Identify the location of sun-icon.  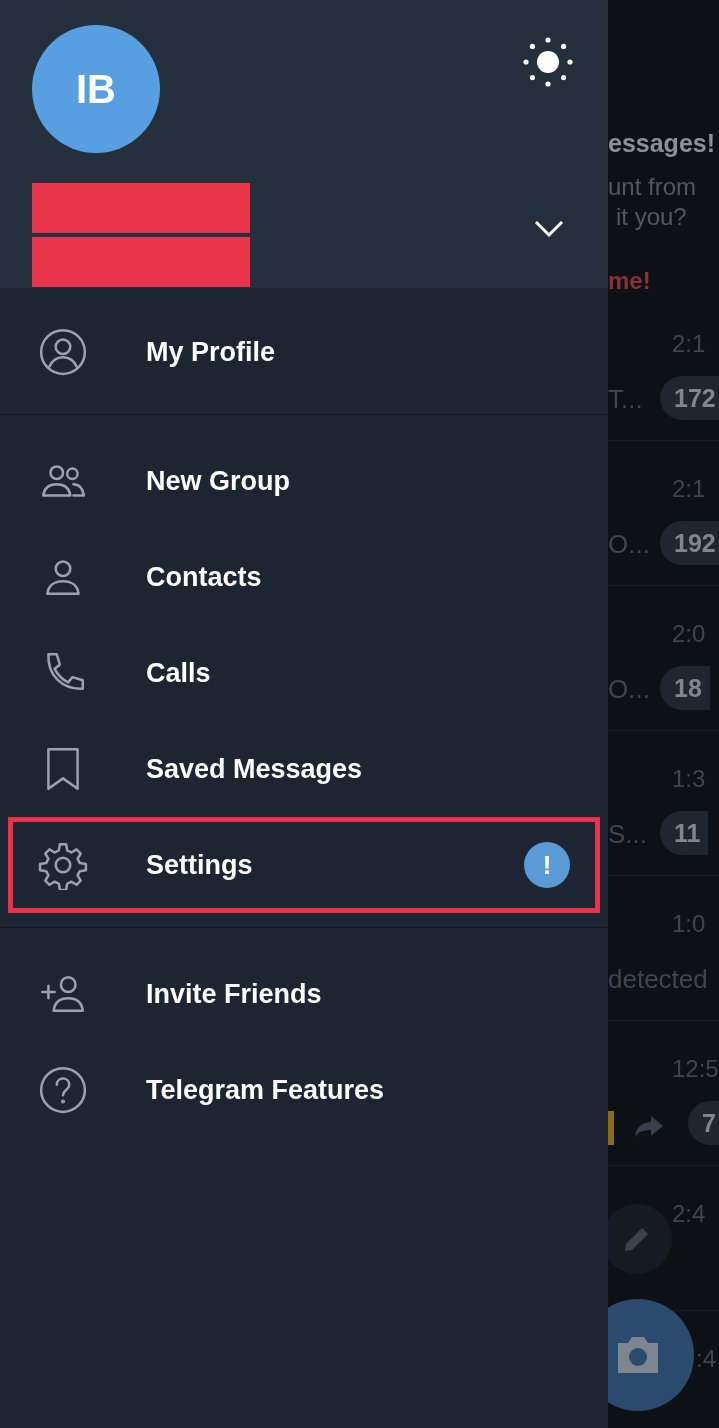
(548, 62).